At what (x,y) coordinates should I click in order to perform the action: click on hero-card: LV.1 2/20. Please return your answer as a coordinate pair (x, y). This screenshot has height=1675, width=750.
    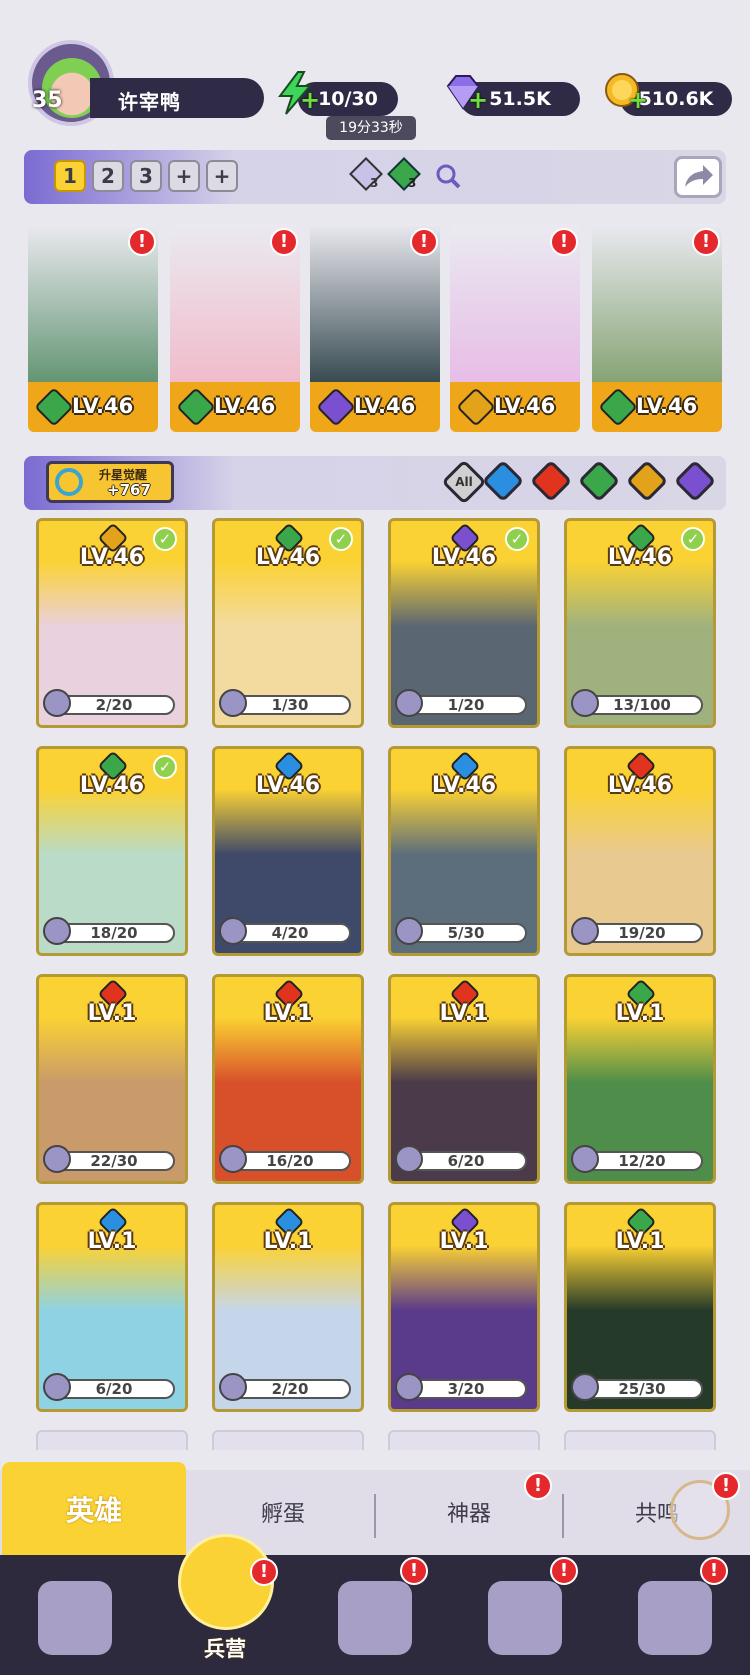
    Looking at the image, I should click on (288, 1307).